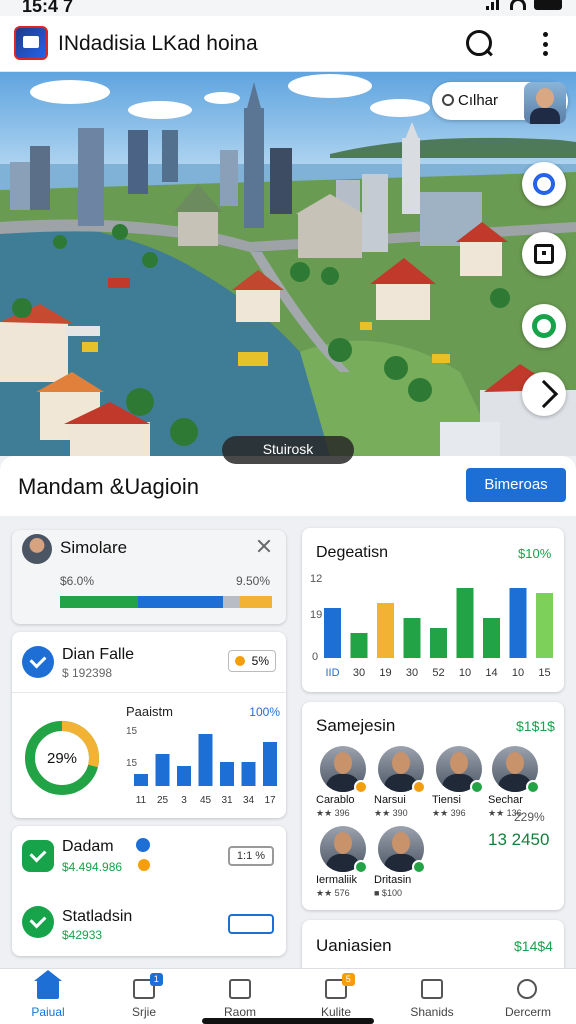  I want to click on x-tick-label: 34, so click(249, 800).